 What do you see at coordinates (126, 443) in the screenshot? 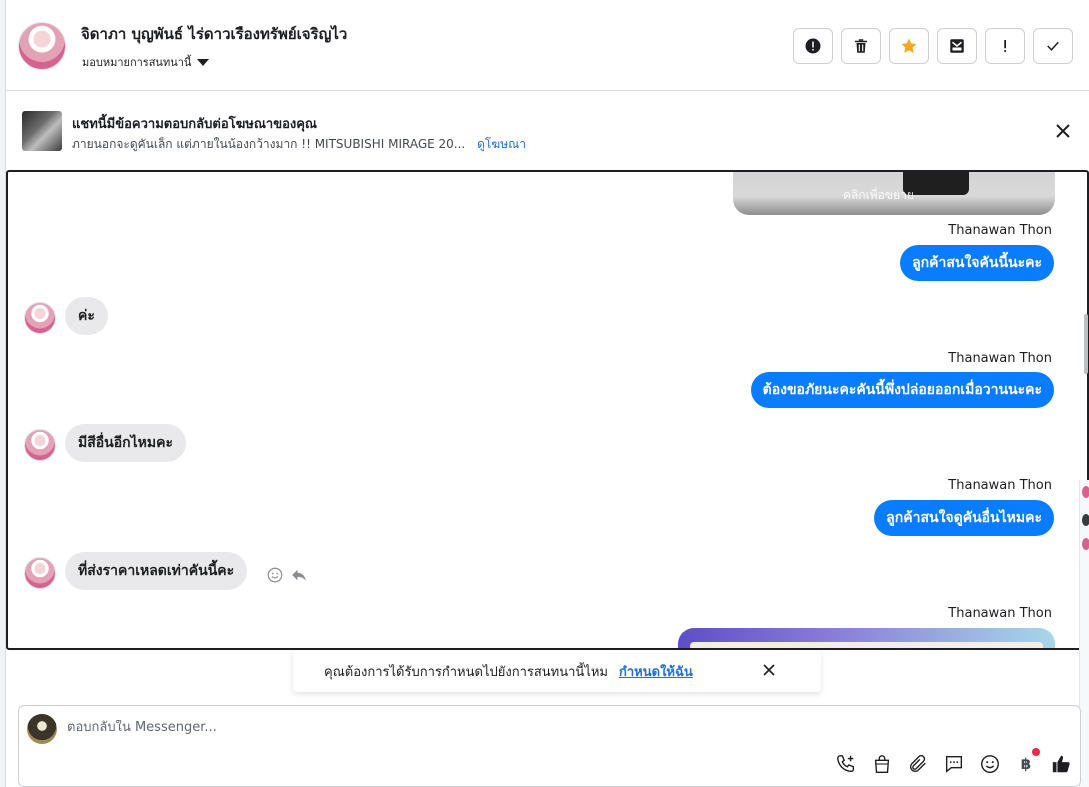
I see `incoming-message: มีสีอื่นอีกไหมคะ` at bounding box center [126, 443].